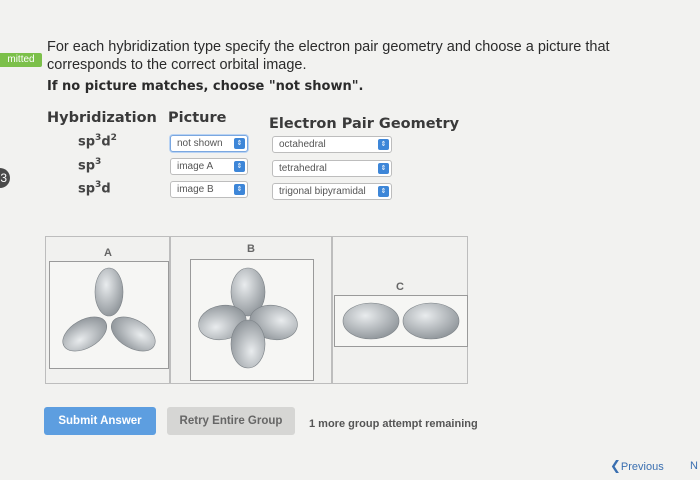 This screenshot has width=700, height=480. What do you see at coordinates (209, 189) in the screenshot?
I see `picture-select-sp3d: image B ⇕` at bounding box center [209, 189].